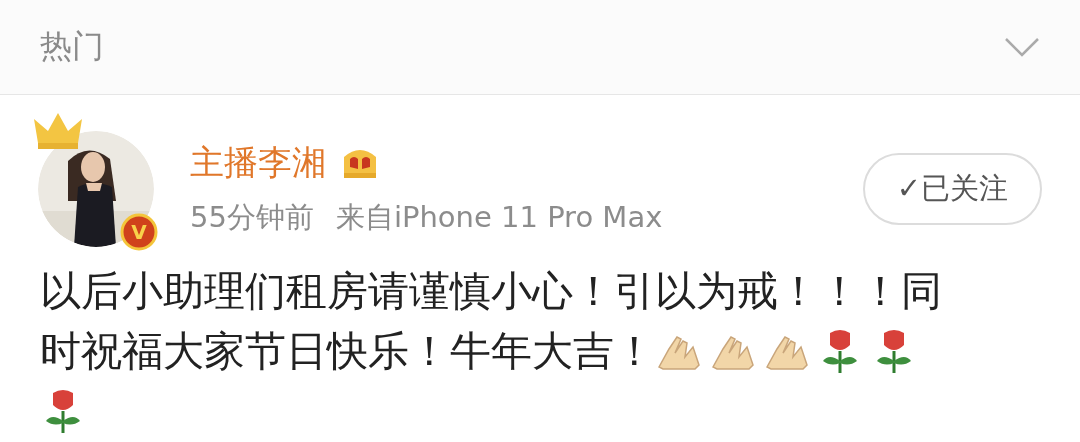  I want to click on follow-button: ✓已关注, so click(952, 189).